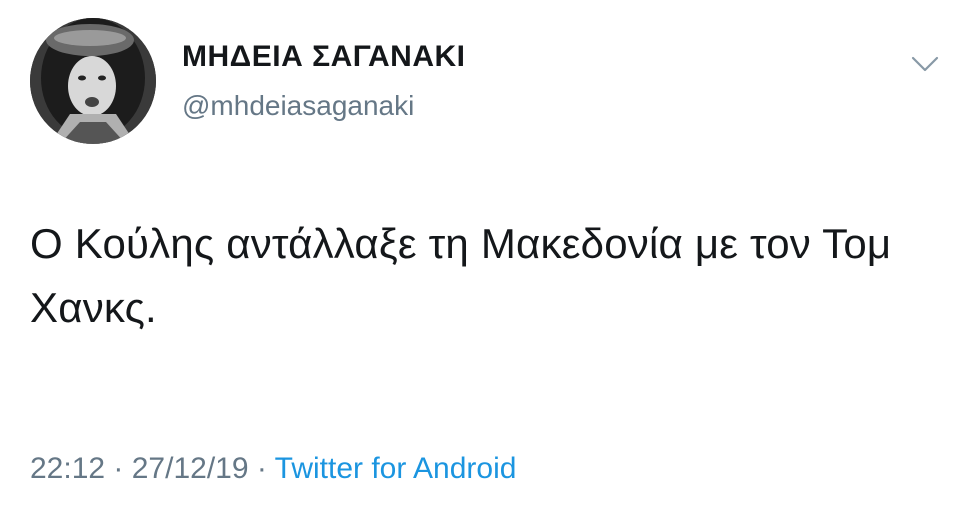 The image size is (960, 514). I want to click on author-avatar, so click(93, 81).